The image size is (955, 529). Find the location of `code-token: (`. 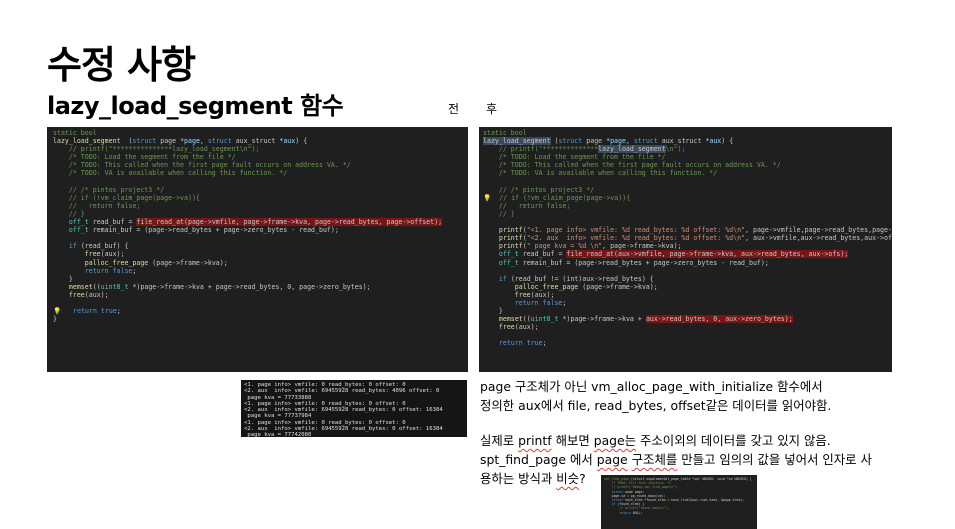

code-token: ( is located at coordinates (126, 141).